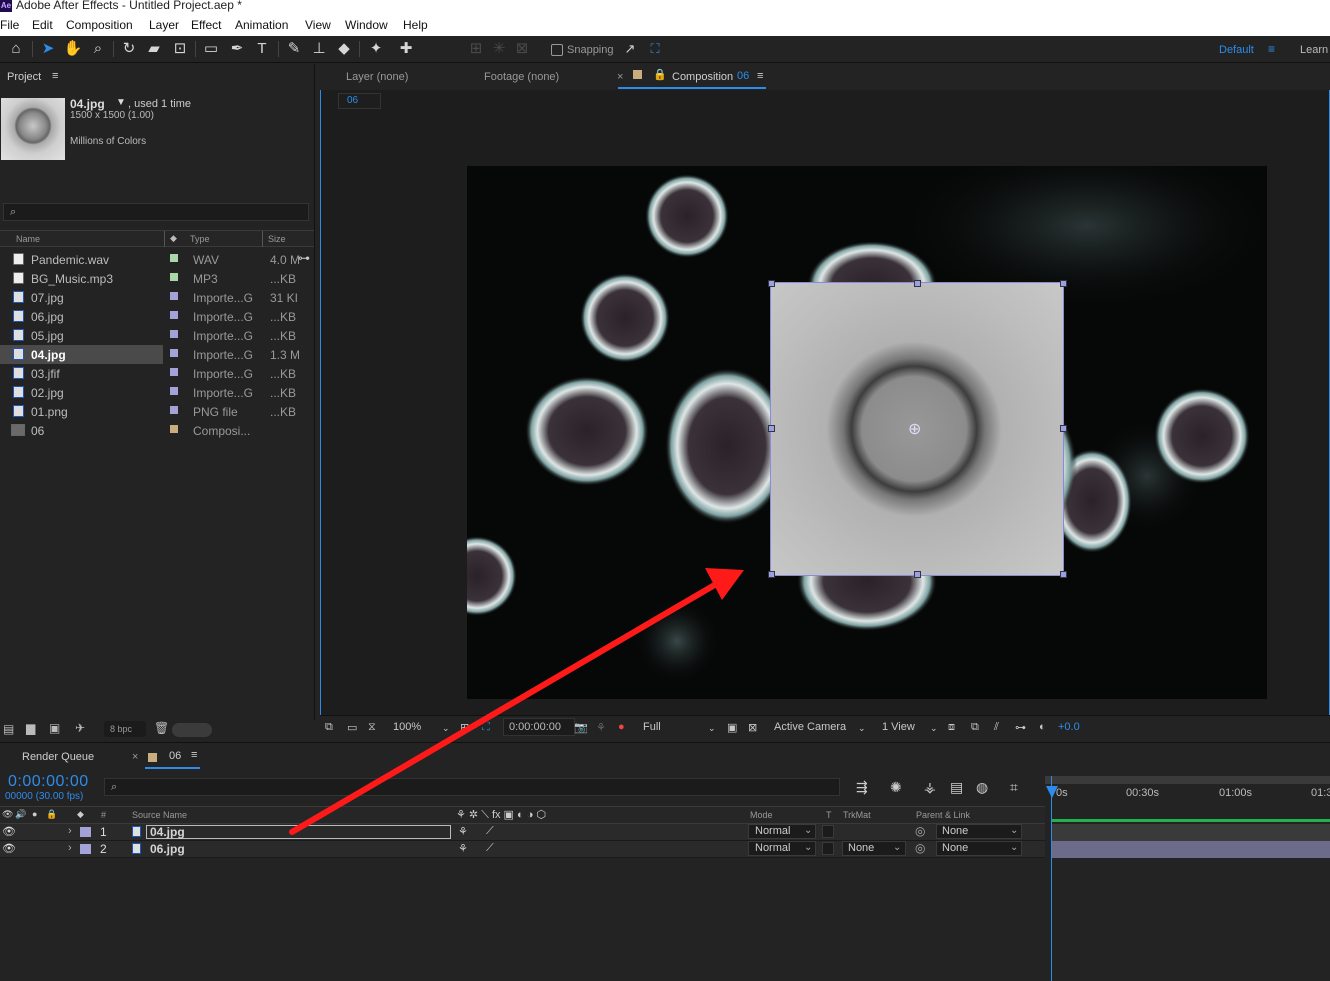 The height and width of the screenshot is (981, 1330). What do you see at coordinates (1314, 50) in the screenshot?
I see `workspace-learn: Learn` at bounding box center [1314, 50].